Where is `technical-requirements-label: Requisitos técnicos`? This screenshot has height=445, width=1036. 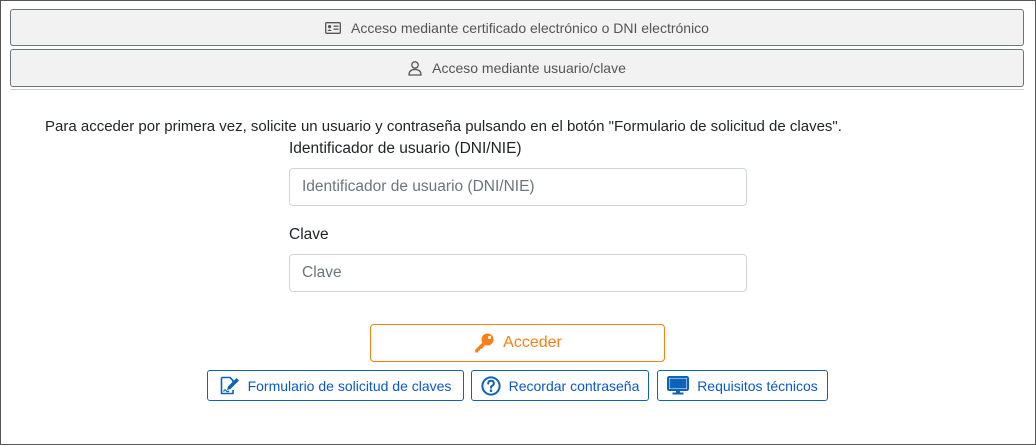 technical-requirements-label: Requisitos técnicos is located at coordinates (757, 385).